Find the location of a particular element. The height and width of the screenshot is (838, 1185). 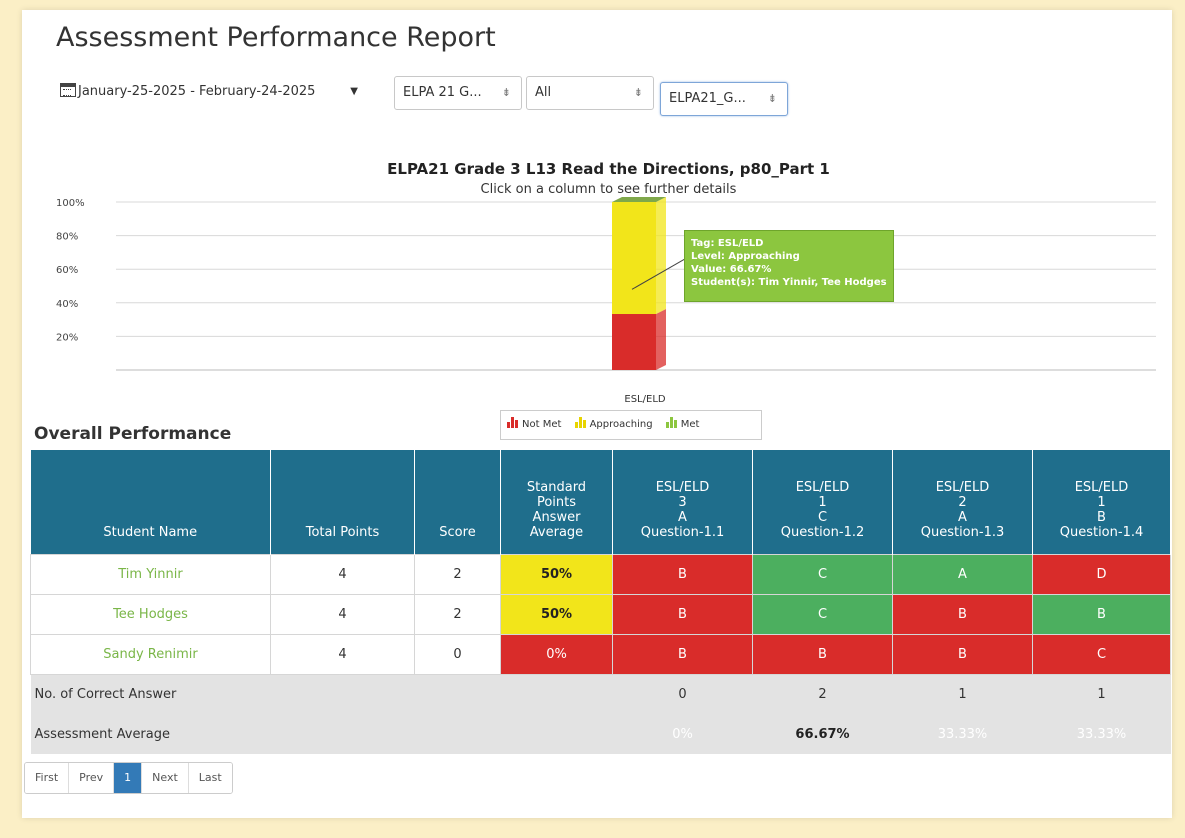

tooltip-students: Student(s): Tim Yinnir, Tee Hodges is located at coordinates (789, 282).